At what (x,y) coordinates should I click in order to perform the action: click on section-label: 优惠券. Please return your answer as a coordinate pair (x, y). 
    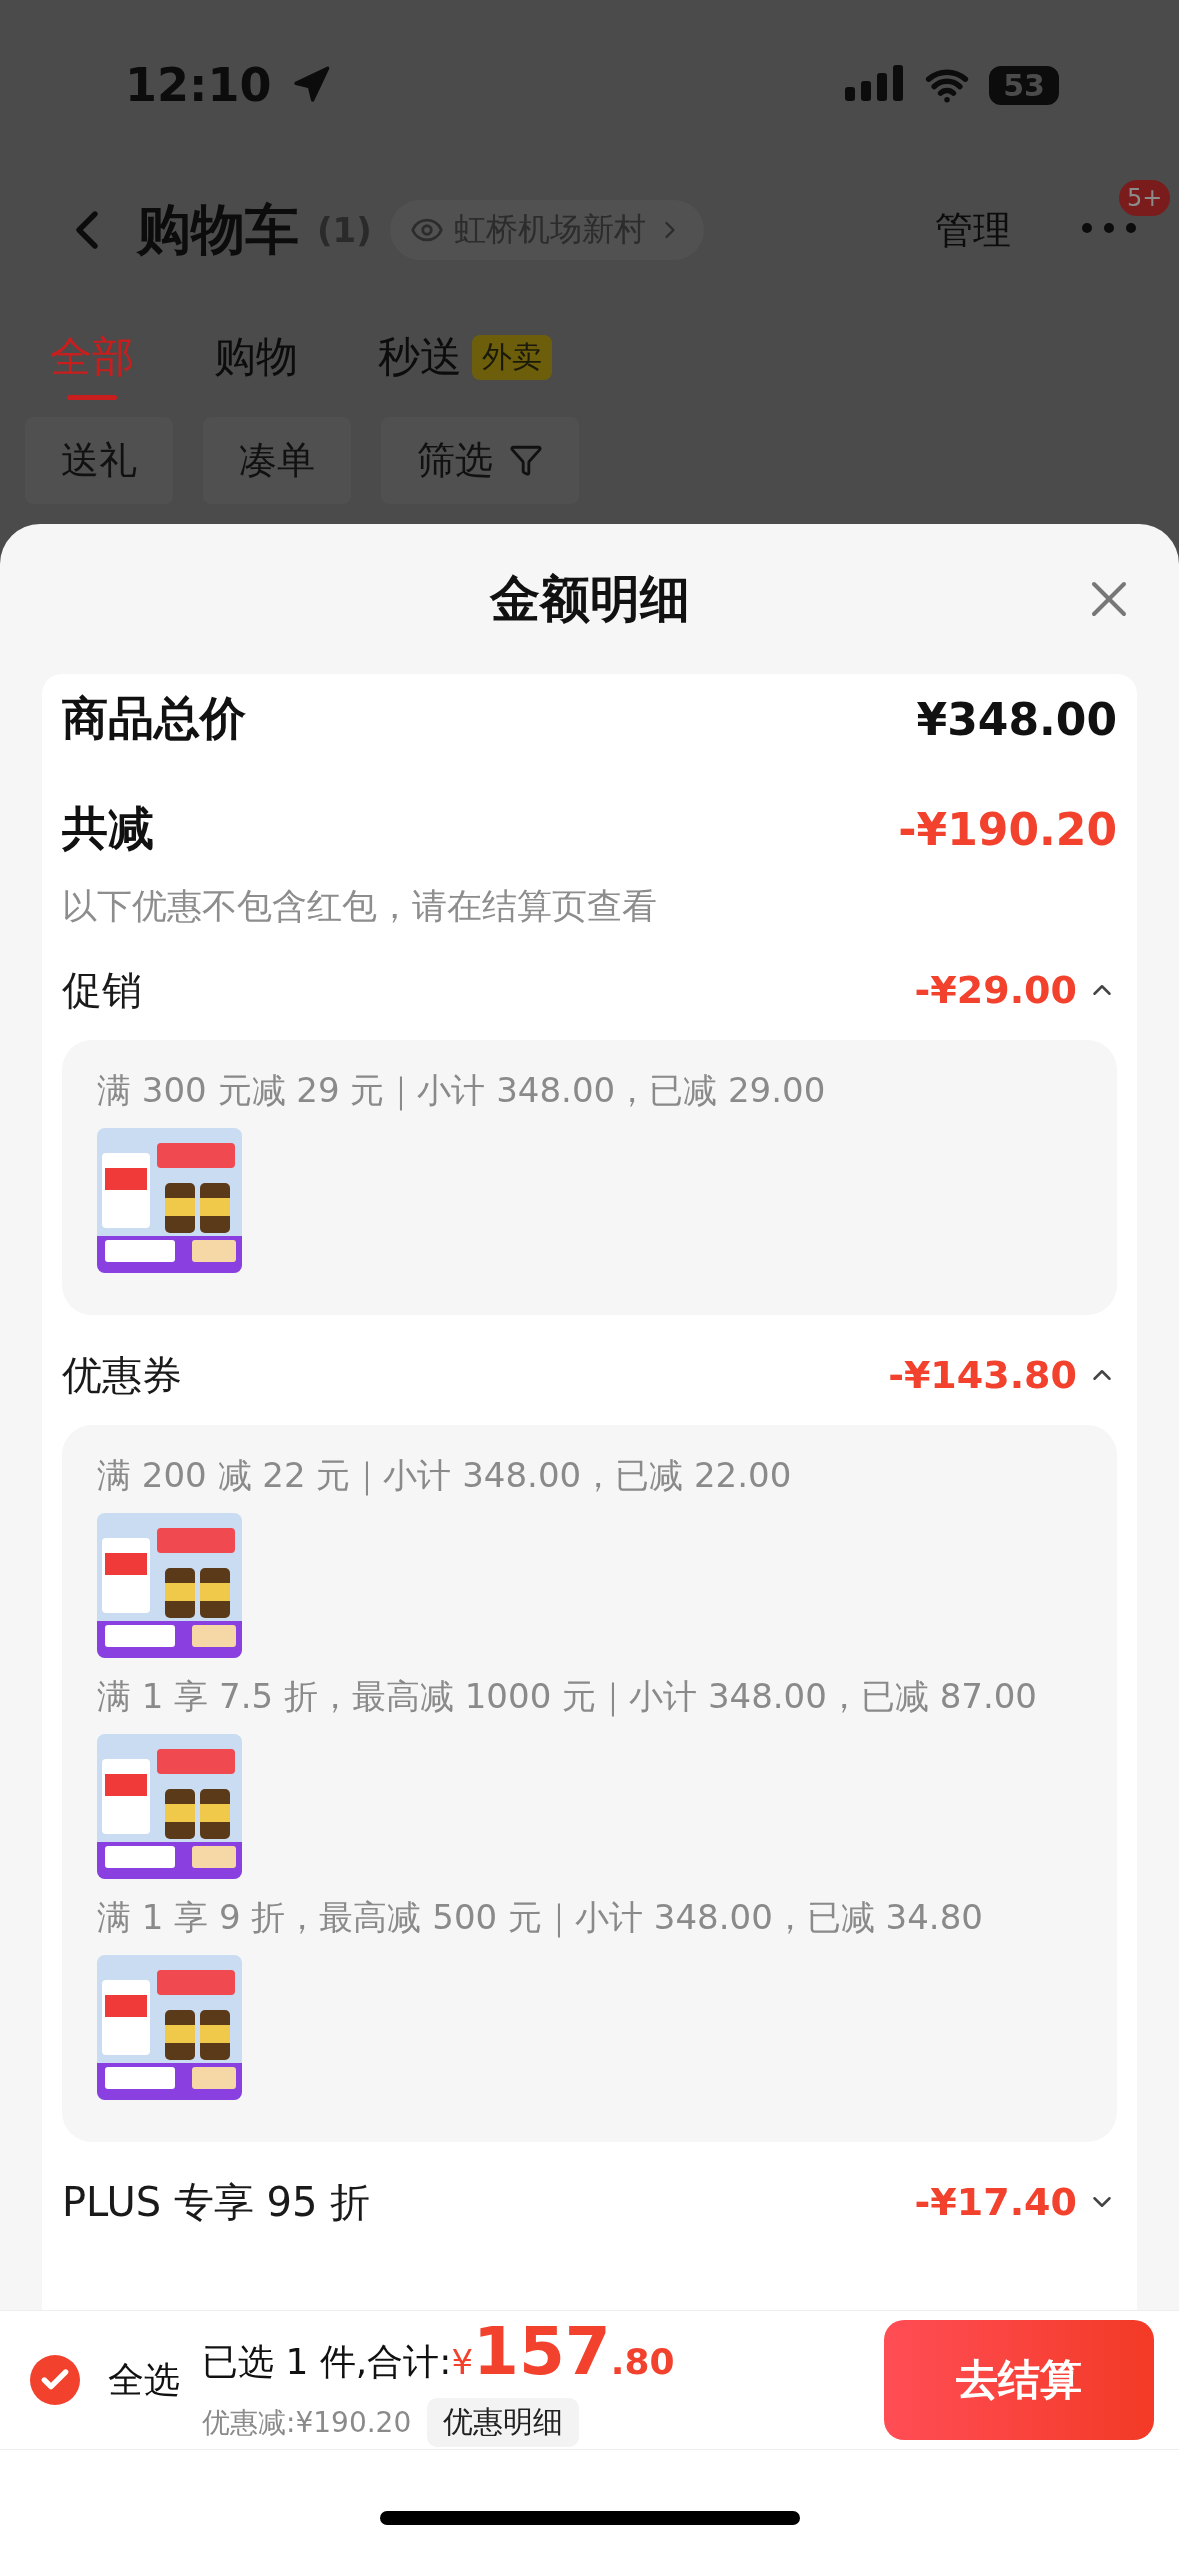
    Looking at the image, I should click on (122, 1375).